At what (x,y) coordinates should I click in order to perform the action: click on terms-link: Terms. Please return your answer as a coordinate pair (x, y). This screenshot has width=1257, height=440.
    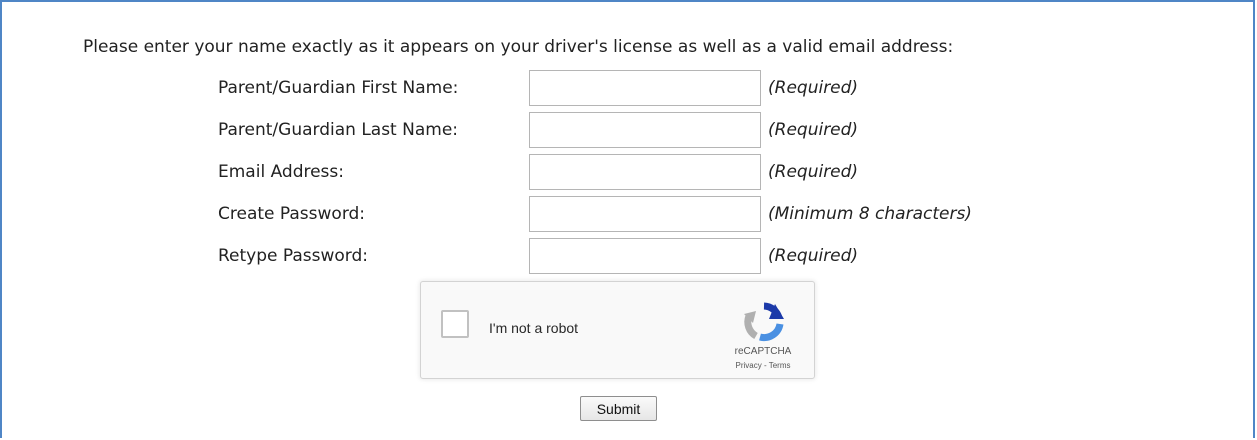
    Looking at the image, I should click on (780, 365).